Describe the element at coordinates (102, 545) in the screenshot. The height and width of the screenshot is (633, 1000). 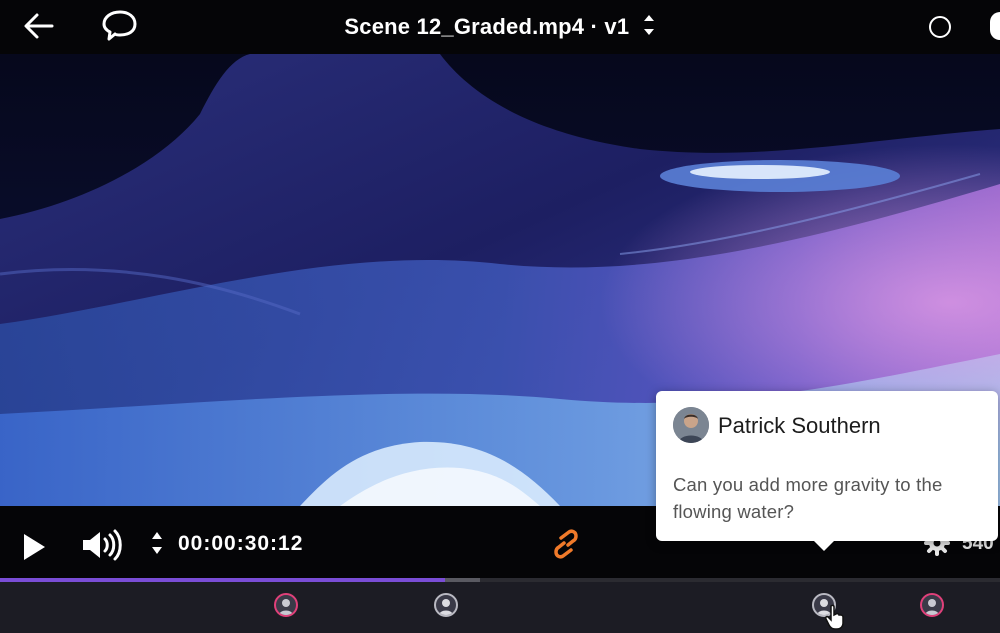
I see `volume-icon` at that location.